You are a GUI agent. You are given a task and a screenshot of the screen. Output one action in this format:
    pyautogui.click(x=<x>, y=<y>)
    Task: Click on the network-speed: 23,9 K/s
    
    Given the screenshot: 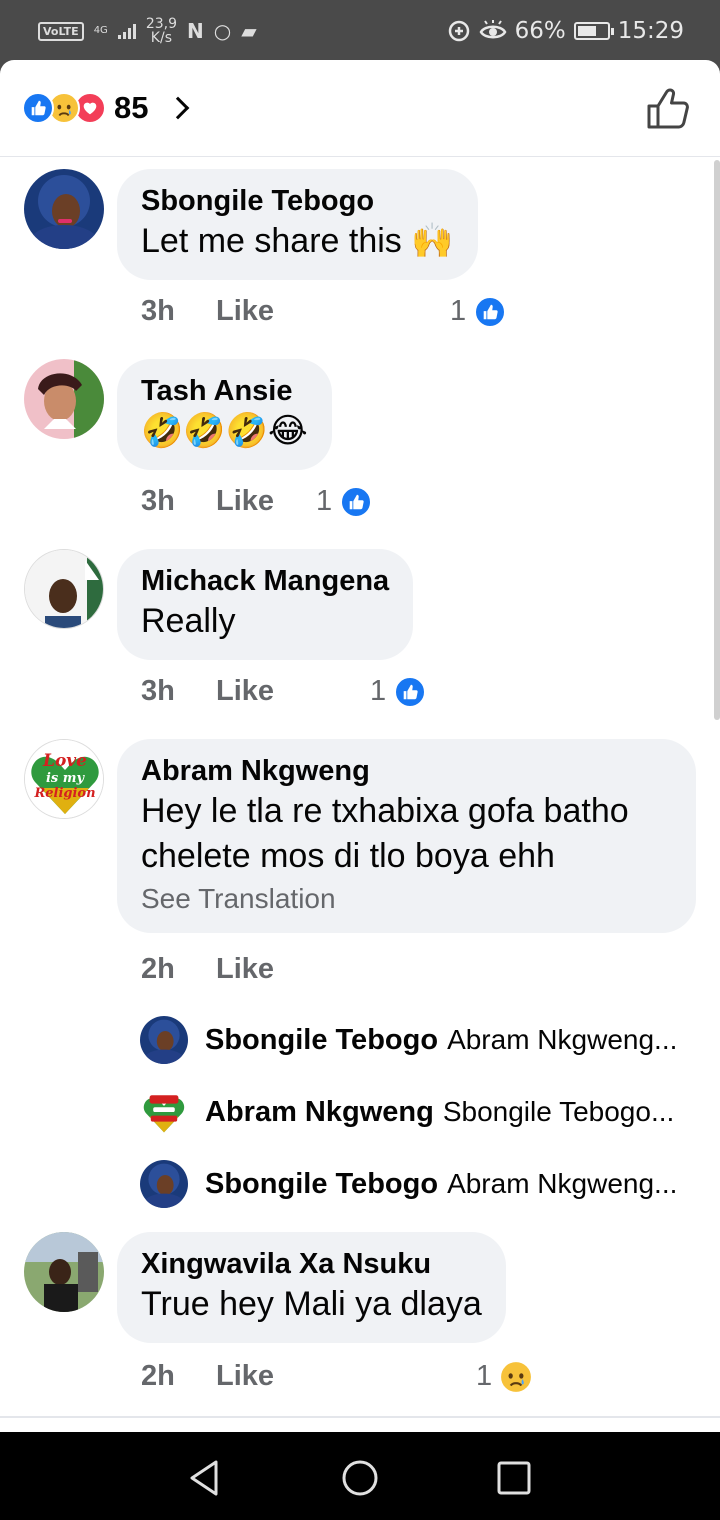 What is the action you would take?
    pyautogui.click(x=161, y=31)
    